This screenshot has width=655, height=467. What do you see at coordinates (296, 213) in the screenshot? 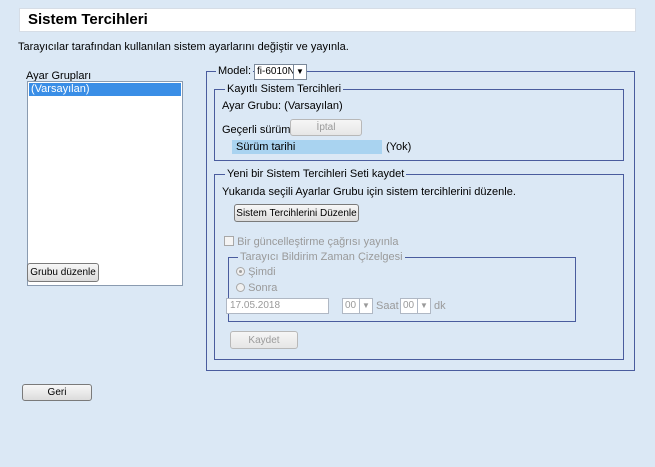
I see `edit-preferences-button: Sistem Tercihlerini Düzenle` at bounding box center [296, 213].